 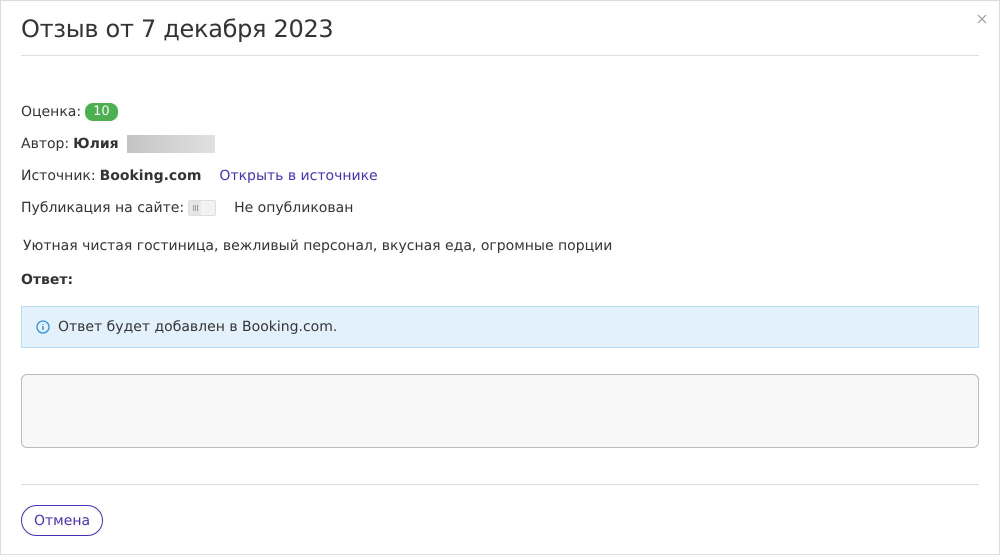 I want to click on info-icon, so click(x=43, y=327).